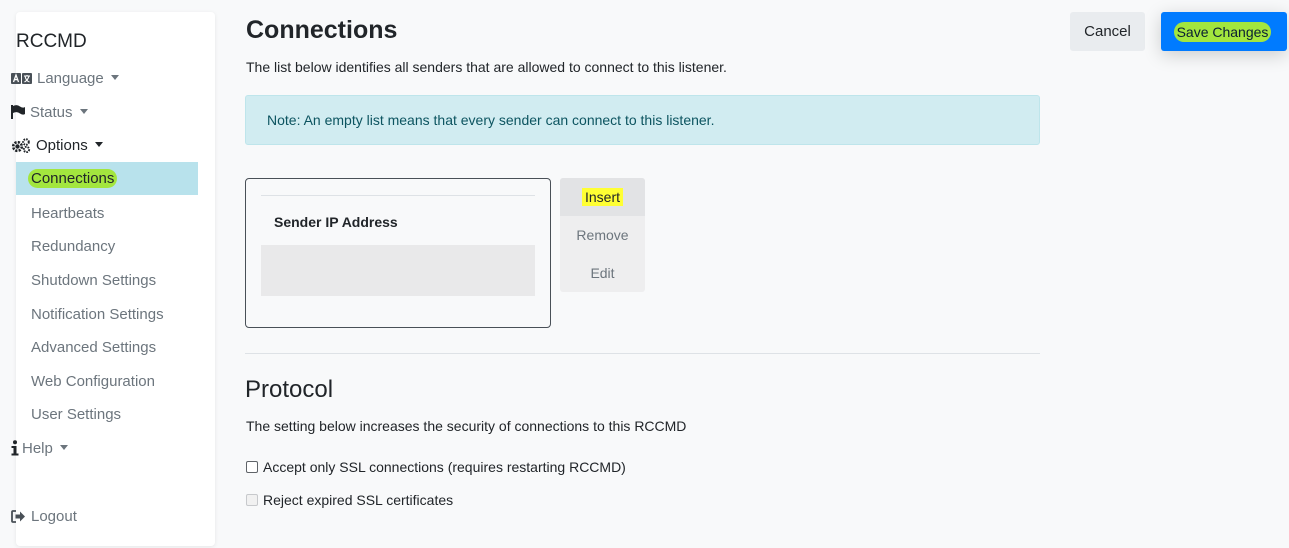 Image resolution: width=1289 pixels, height=548 pixels. I want to click on nav-options: Options, so click(57, 145).